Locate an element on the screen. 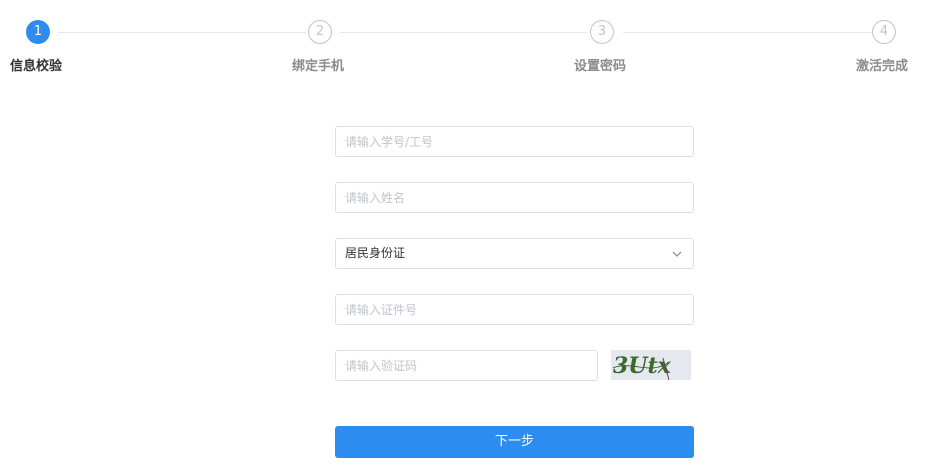 The height and width of the screenshot is (474, 932). step-2-indicator: 2 is located at coordinates (320, 32).